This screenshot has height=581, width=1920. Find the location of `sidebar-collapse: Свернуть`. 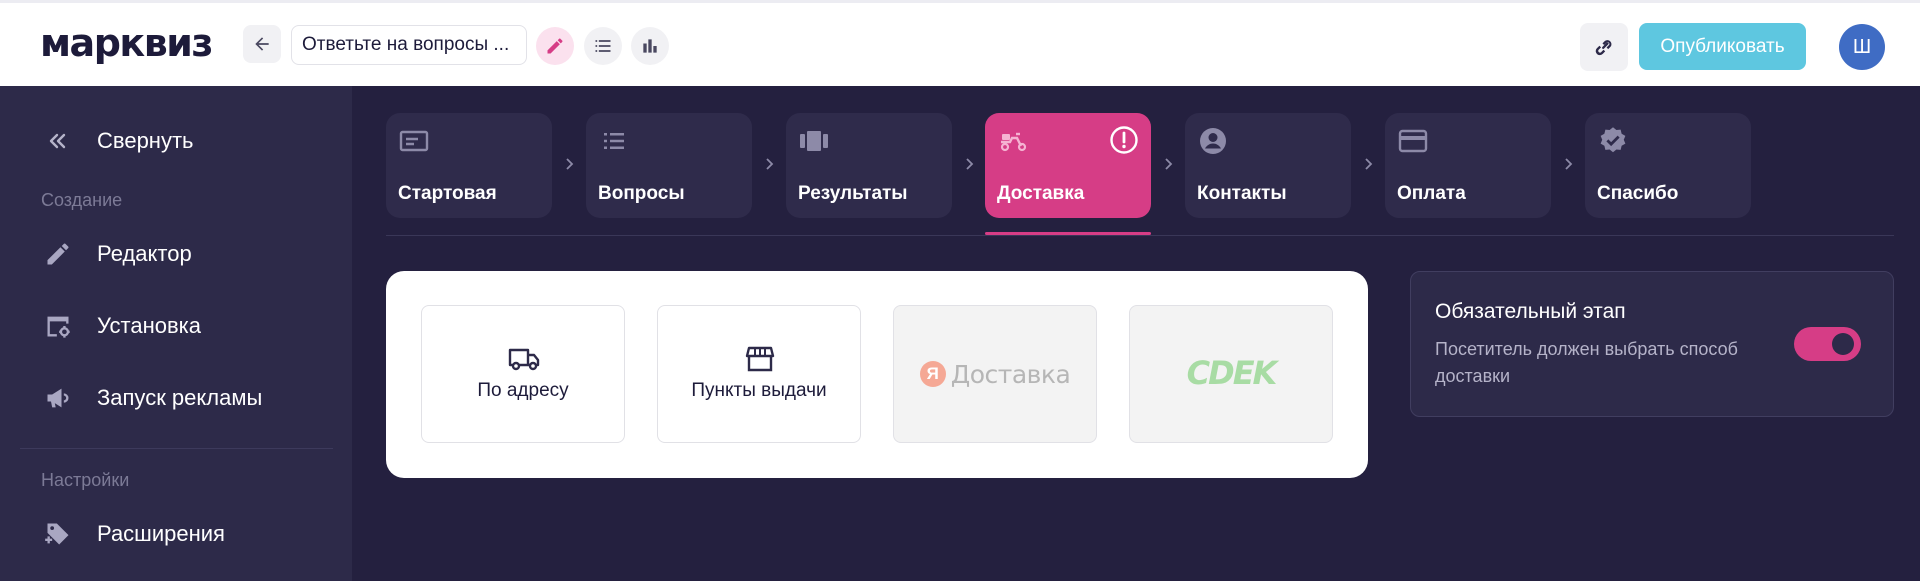

sidebar-collapse: Свернуть is located at coordinates (176, 141).